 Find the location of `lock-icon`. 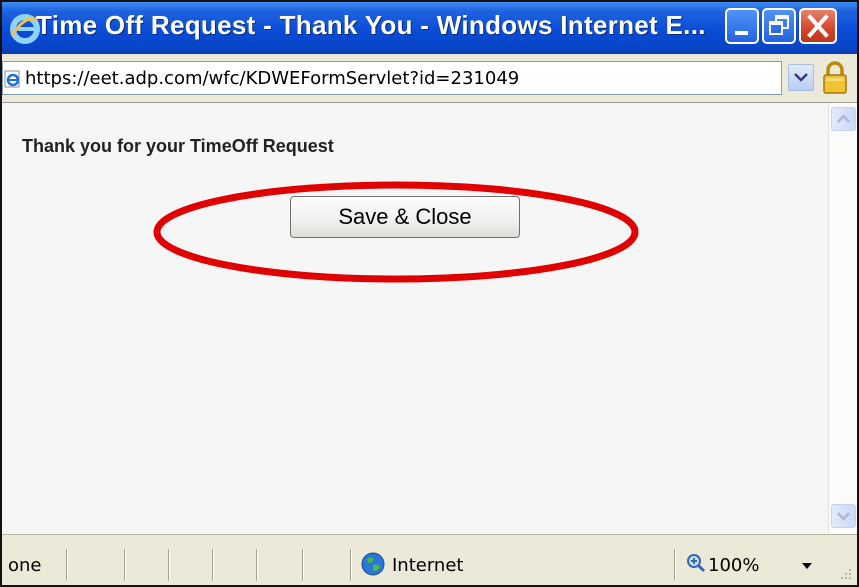

lock-icon is located at coordinates (835, 78).